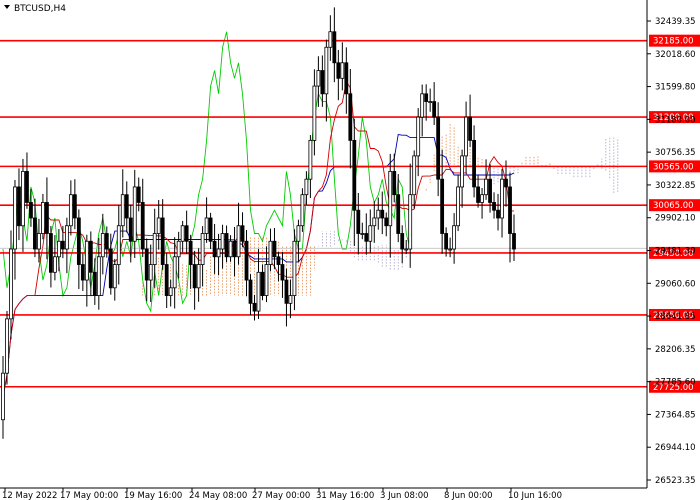  Describe the element at coordinates (675, 350) in the screenshot. I see `y-tick-label: 28206.35` at that location.